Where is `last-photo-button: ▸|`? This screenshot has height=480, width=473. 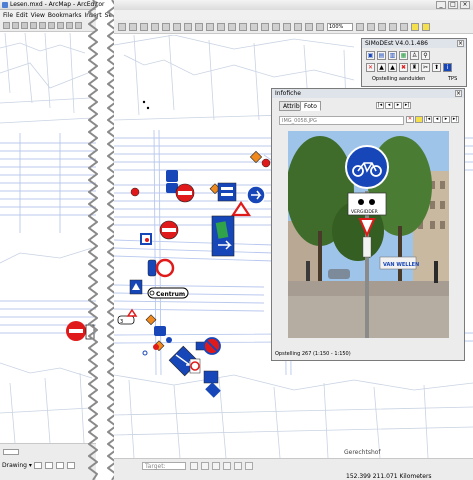 last-photo-button: ▸| is located at coordinates (455, 119).